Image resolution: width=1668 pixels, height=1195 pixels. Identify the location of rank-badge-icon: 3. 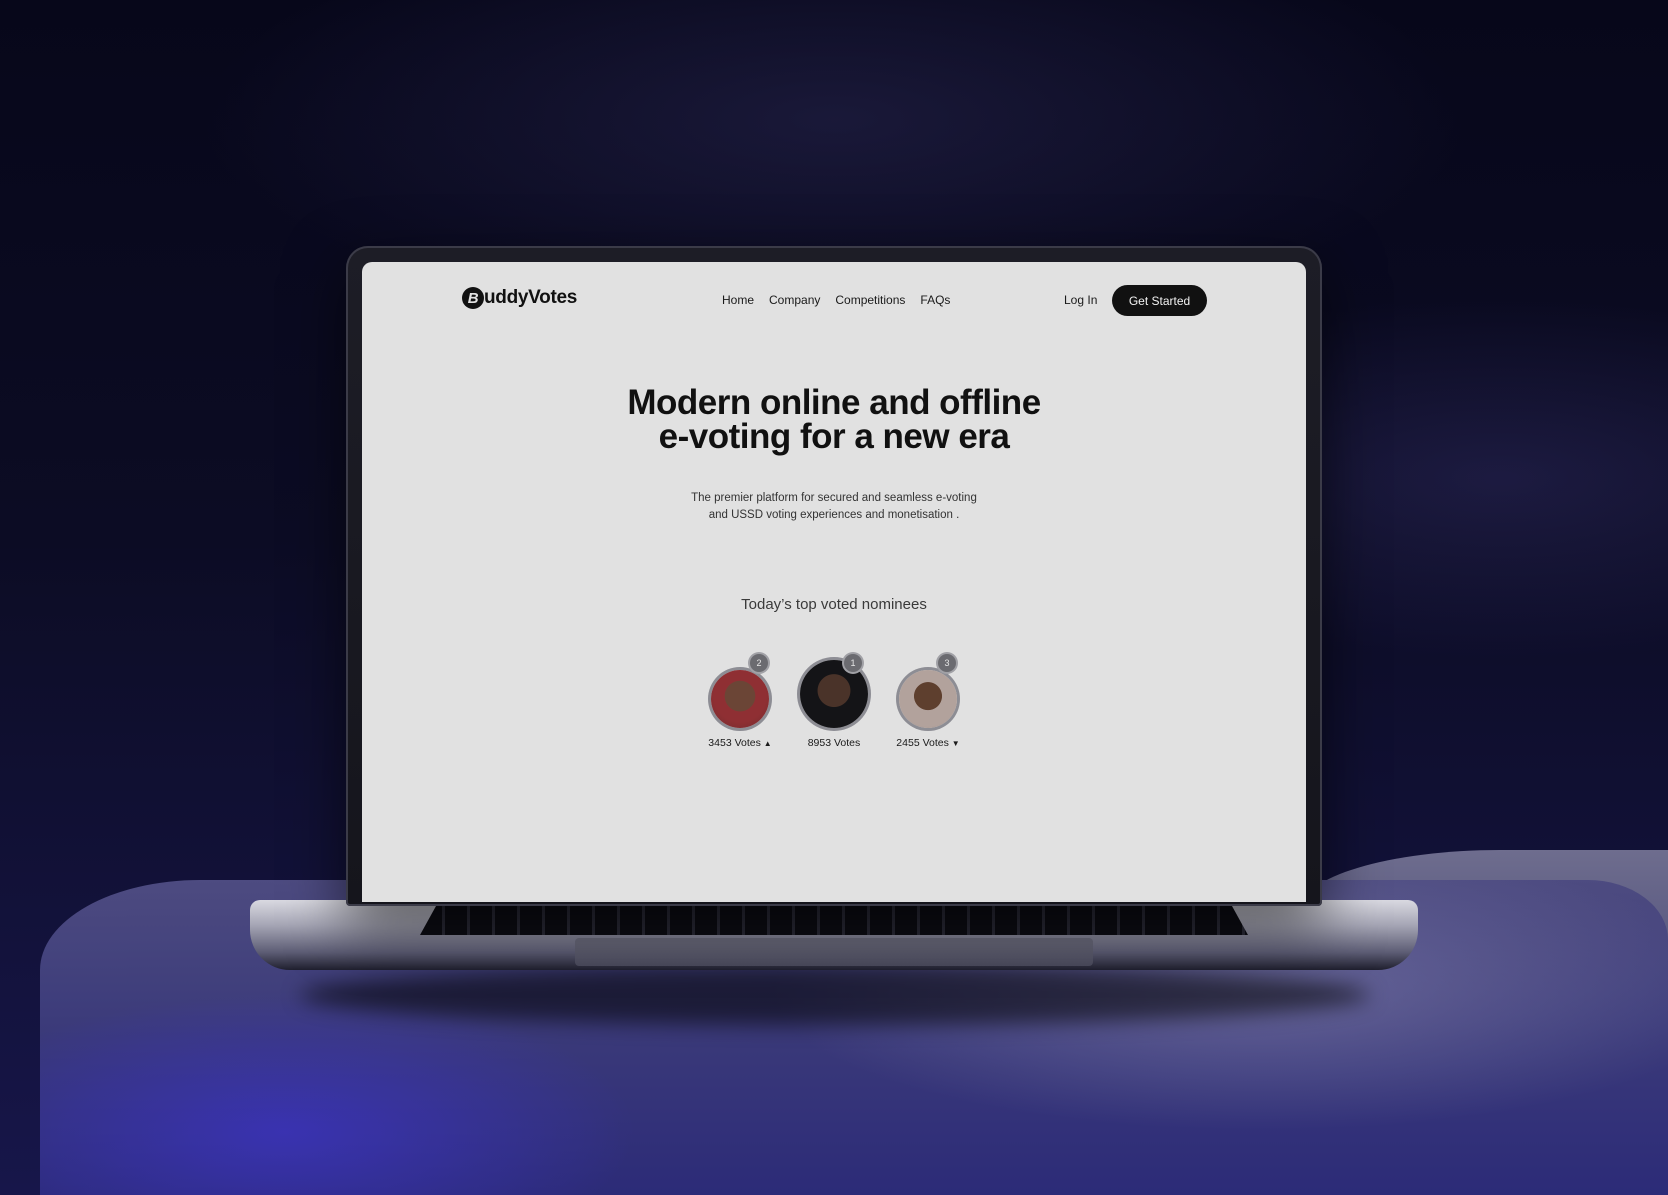
(947, 663).